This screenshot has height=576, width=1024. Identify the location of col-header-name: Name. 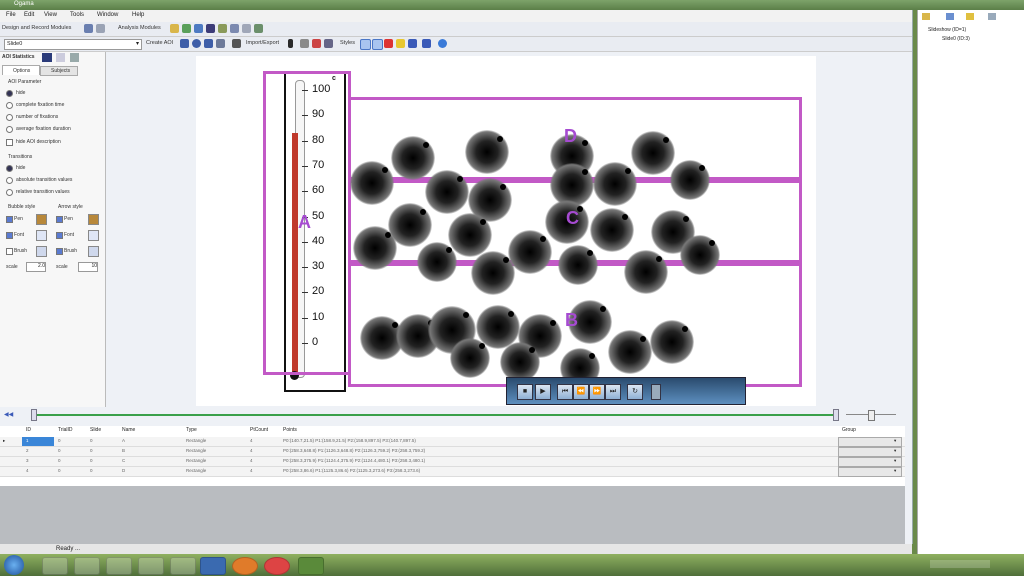
(128, 430).